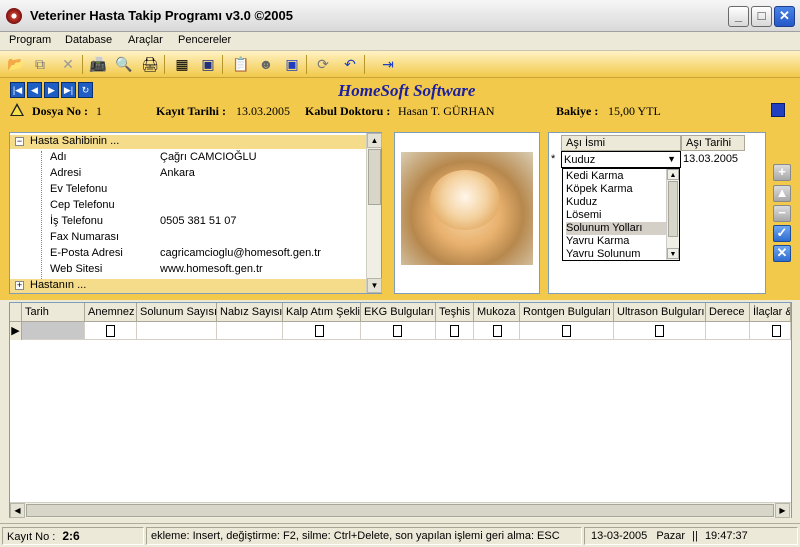 Image resolution: width=800 pixels, height=547 pixels. Describe the element at coordinates (616, 241) in the screenshot. I see `dropdown-item: Yavru Karma` at that location.